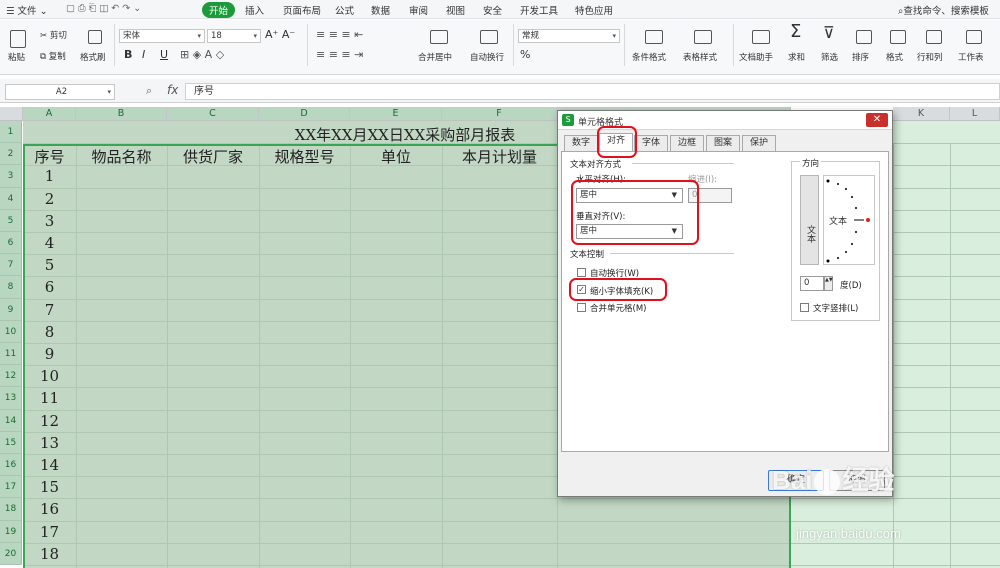  I want to click on row-header: 16, so click(11, 465).